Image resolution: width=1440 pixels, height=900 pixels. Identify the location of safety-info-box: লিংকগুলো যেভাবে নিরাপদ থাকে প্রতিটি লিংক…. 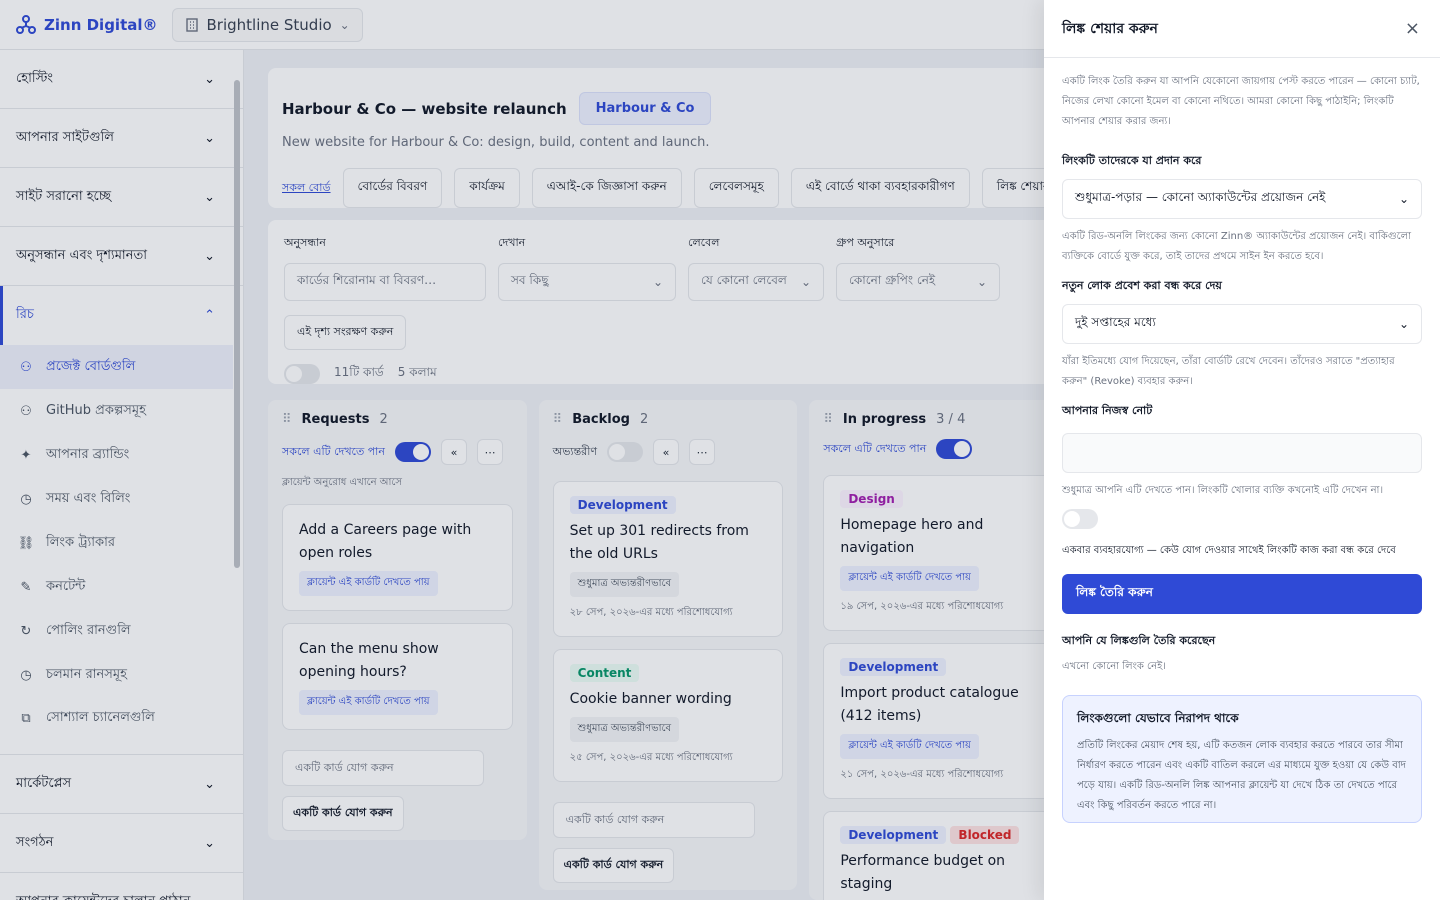
(1242, 759).